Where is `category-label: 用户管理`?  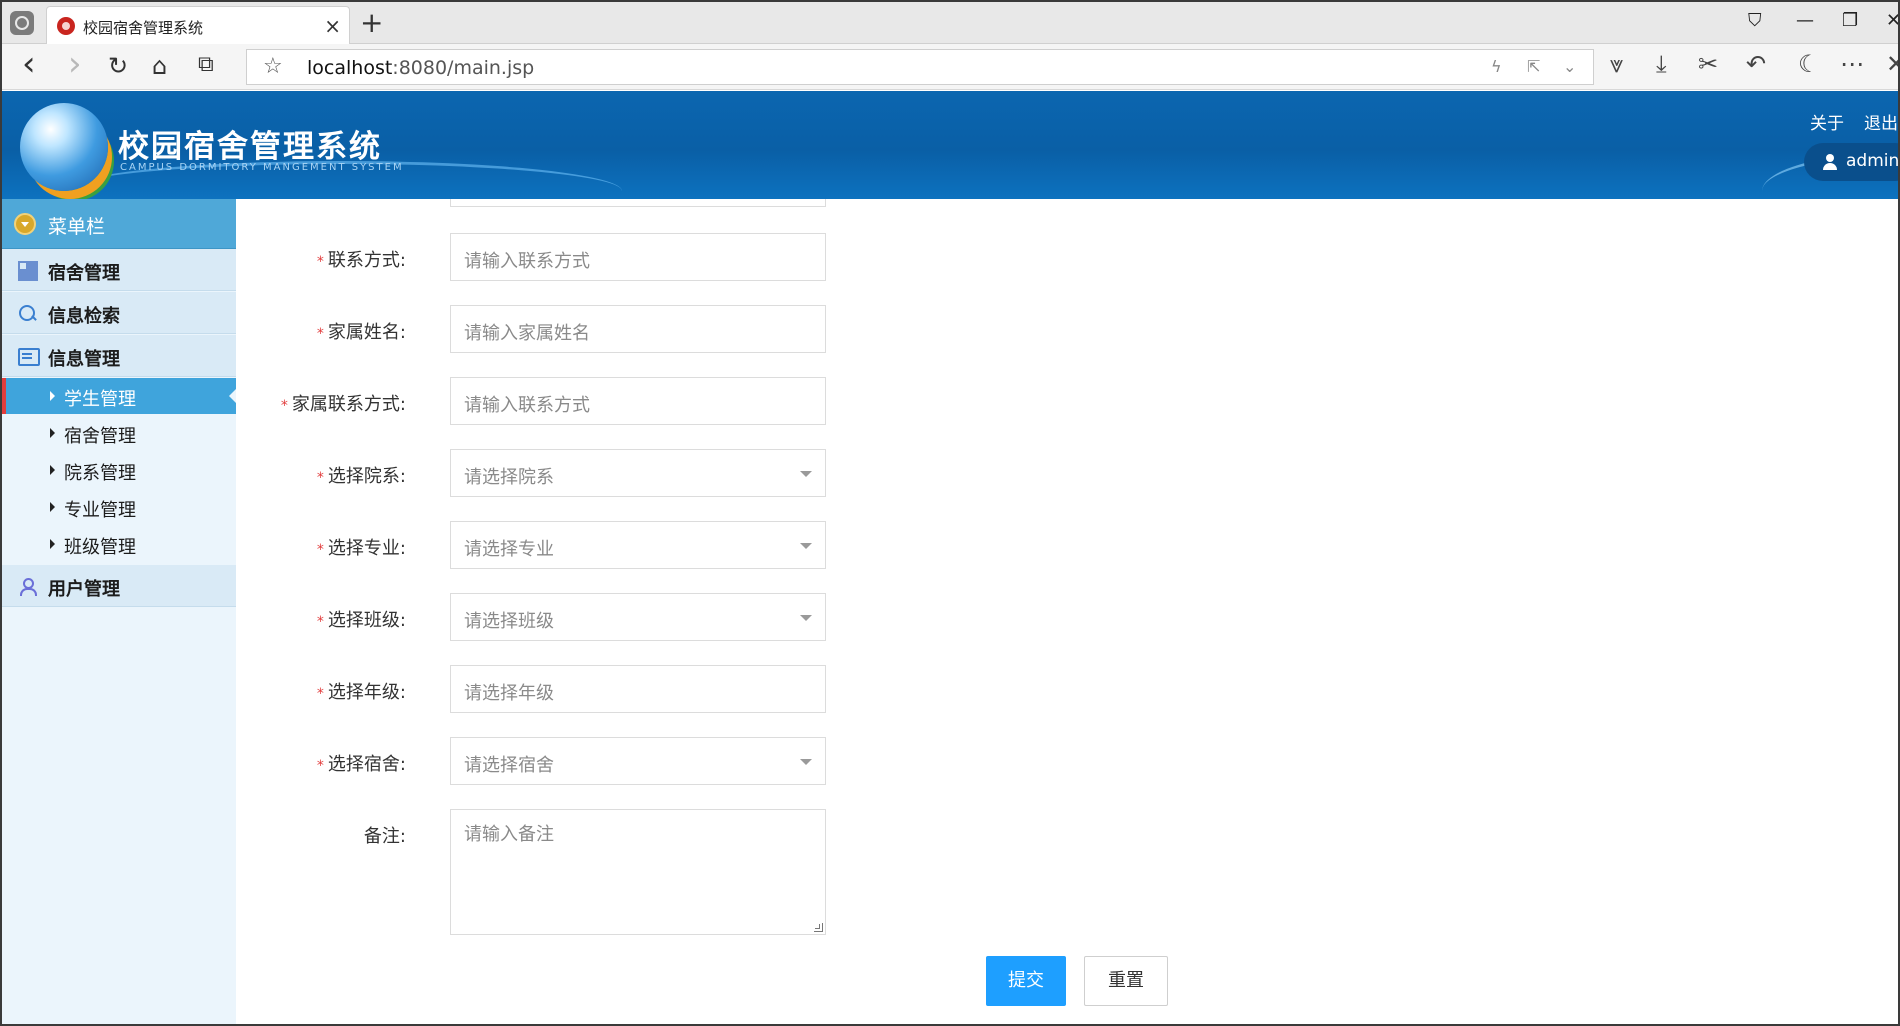
category-label: 用户管理 is located at coordinates (84, 589).